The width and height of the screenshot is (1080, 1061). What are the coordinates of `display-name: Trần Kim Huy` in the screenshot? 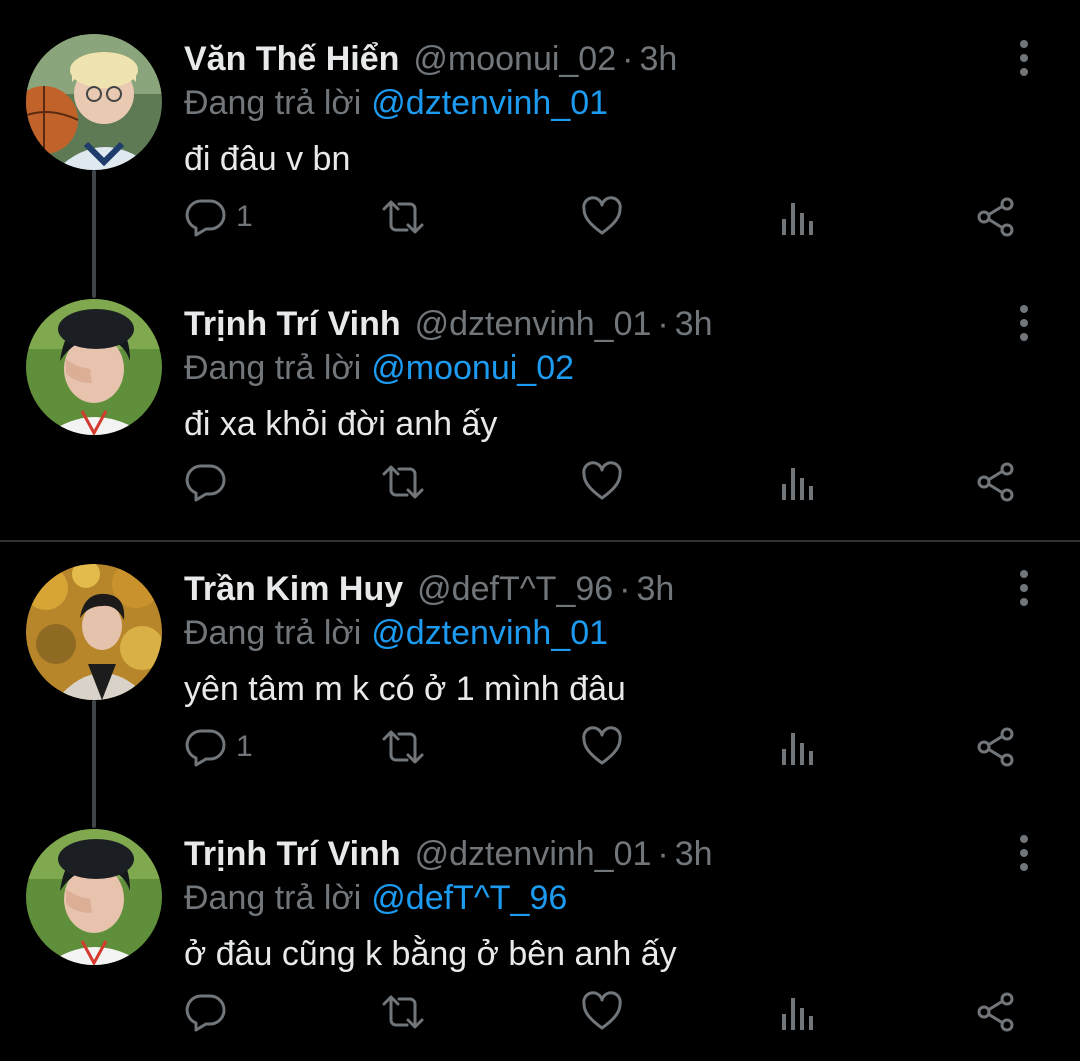 It's located at (293, 589).